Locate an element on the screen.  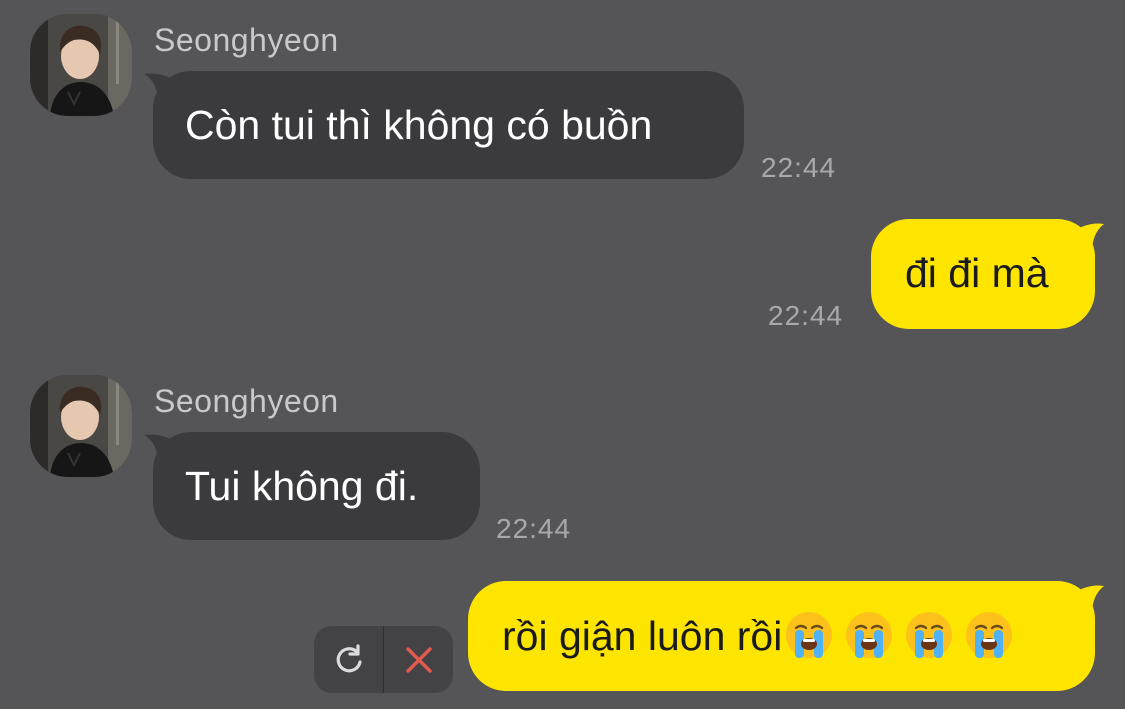
message-bubble-outgoing: rồi giận luôn rồi is located at coordinates (781, 636).